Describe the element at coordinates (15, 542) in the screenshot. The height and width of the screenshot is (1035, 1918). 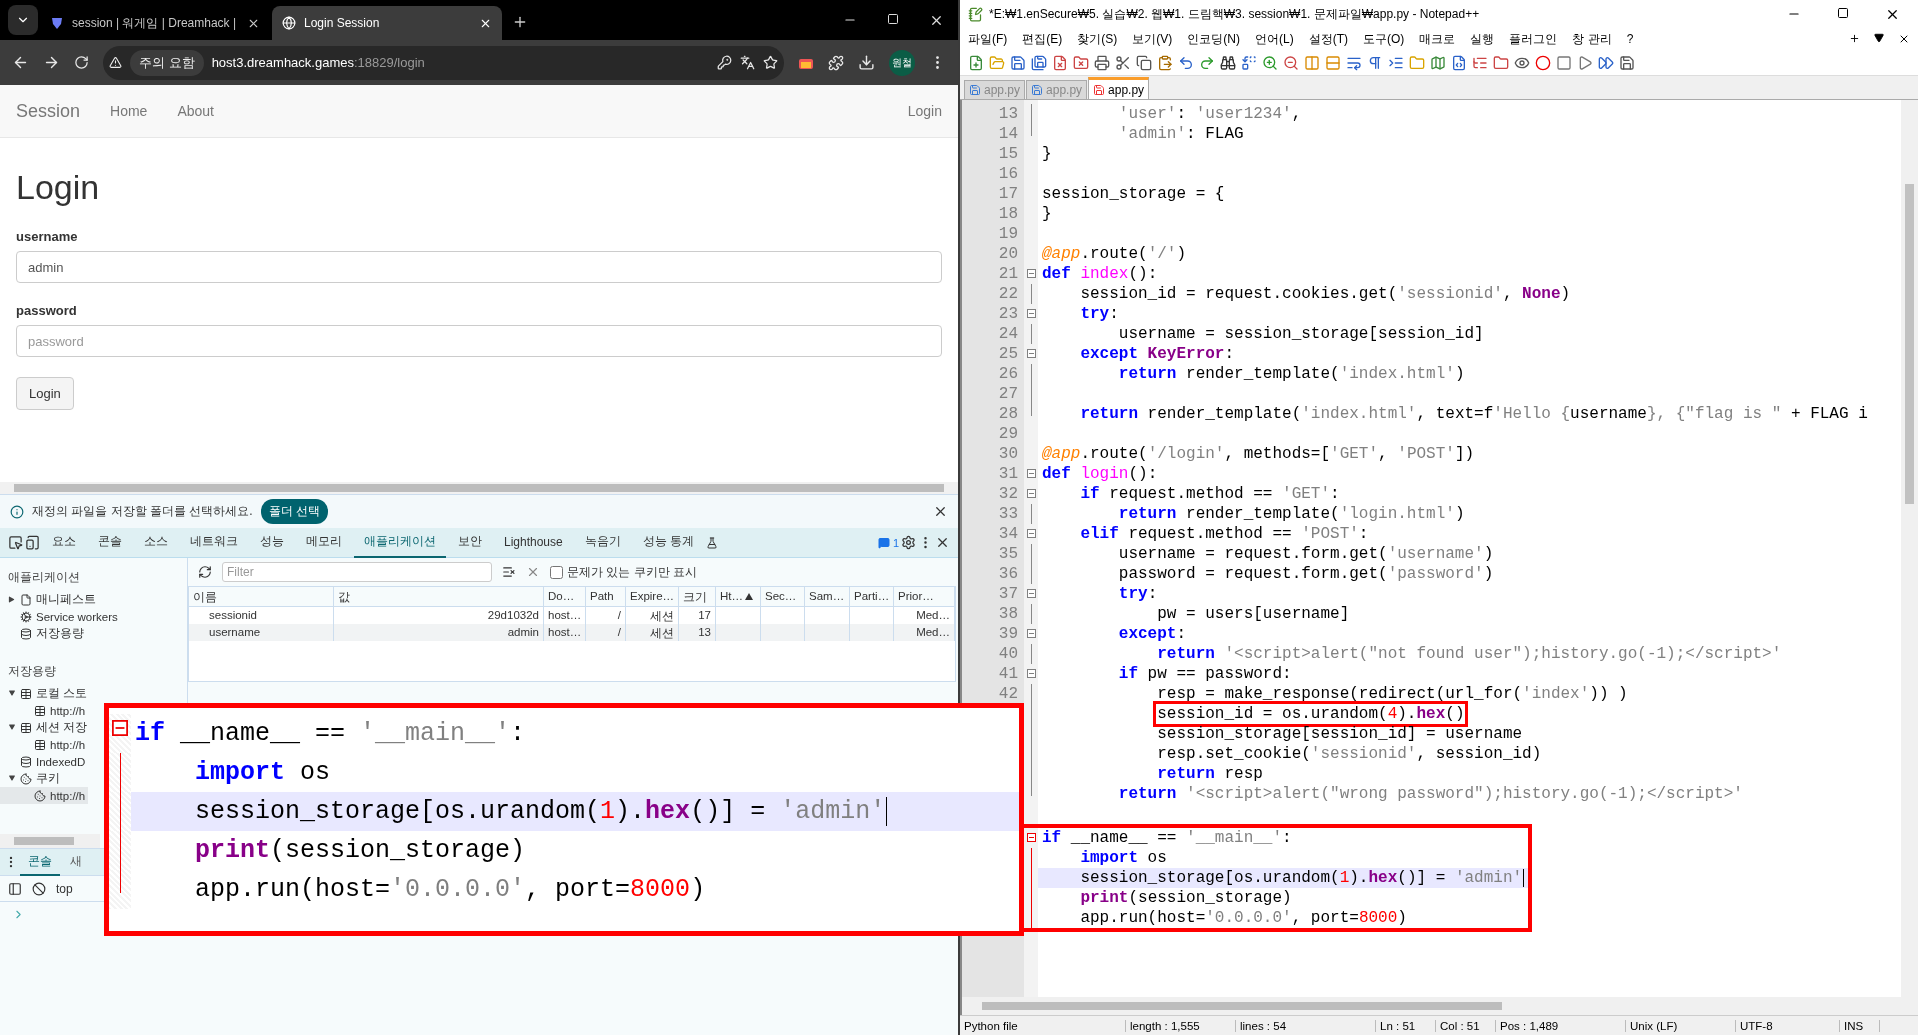
I see `inspect-icon` at that location.